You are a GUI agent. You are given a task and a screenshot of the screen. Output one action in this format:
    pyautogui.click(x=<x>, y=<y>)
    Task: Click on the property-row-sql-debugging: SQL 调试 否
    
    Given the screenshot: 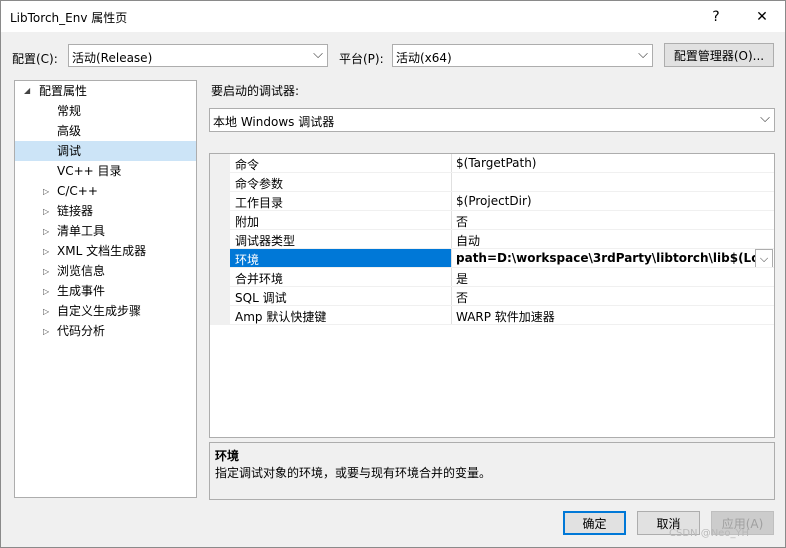 What is the action you would take?
    pyautogui.click(x=492, y=296)
    